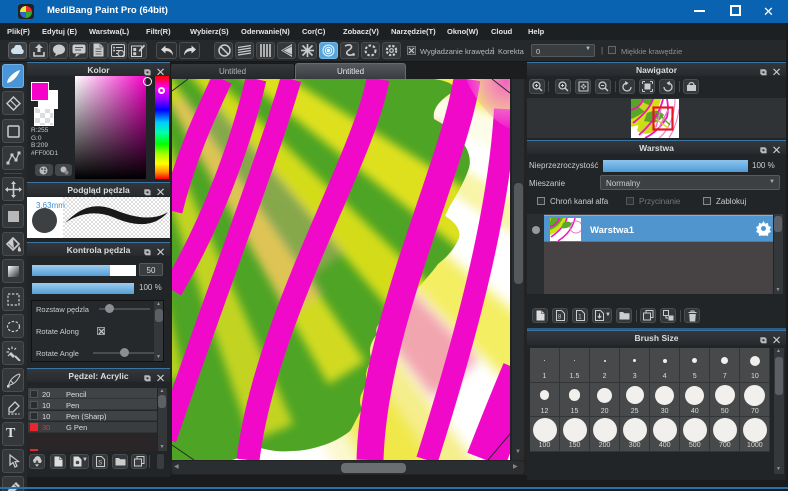 This screenshot has height=491, width=788. What do you see at coordinates (580, 318) in the screenshot?
I see `svg-text: 1` at bounding box center [580, 318].